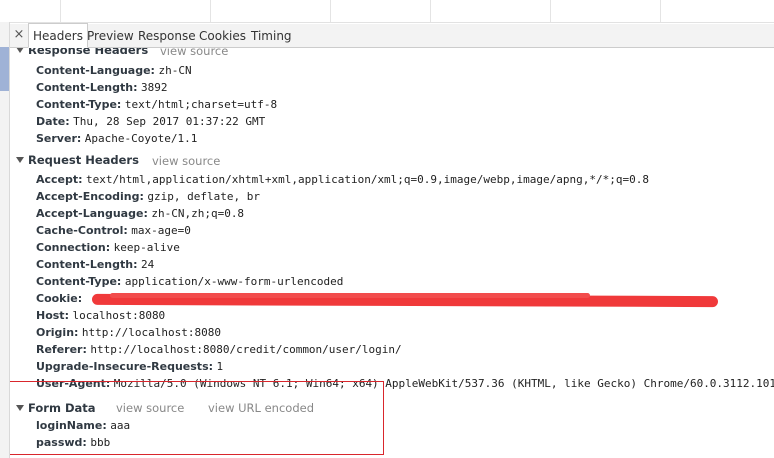 This screenshot has height=458, width=774. I want to click on header-row: Accept-Language: zh-CN,zh;q=0.8, so click(140, 213).